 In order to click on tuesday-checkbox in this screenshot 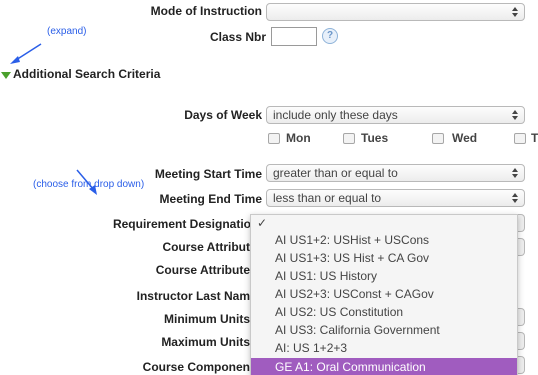, I will do `click(349, 138)`.